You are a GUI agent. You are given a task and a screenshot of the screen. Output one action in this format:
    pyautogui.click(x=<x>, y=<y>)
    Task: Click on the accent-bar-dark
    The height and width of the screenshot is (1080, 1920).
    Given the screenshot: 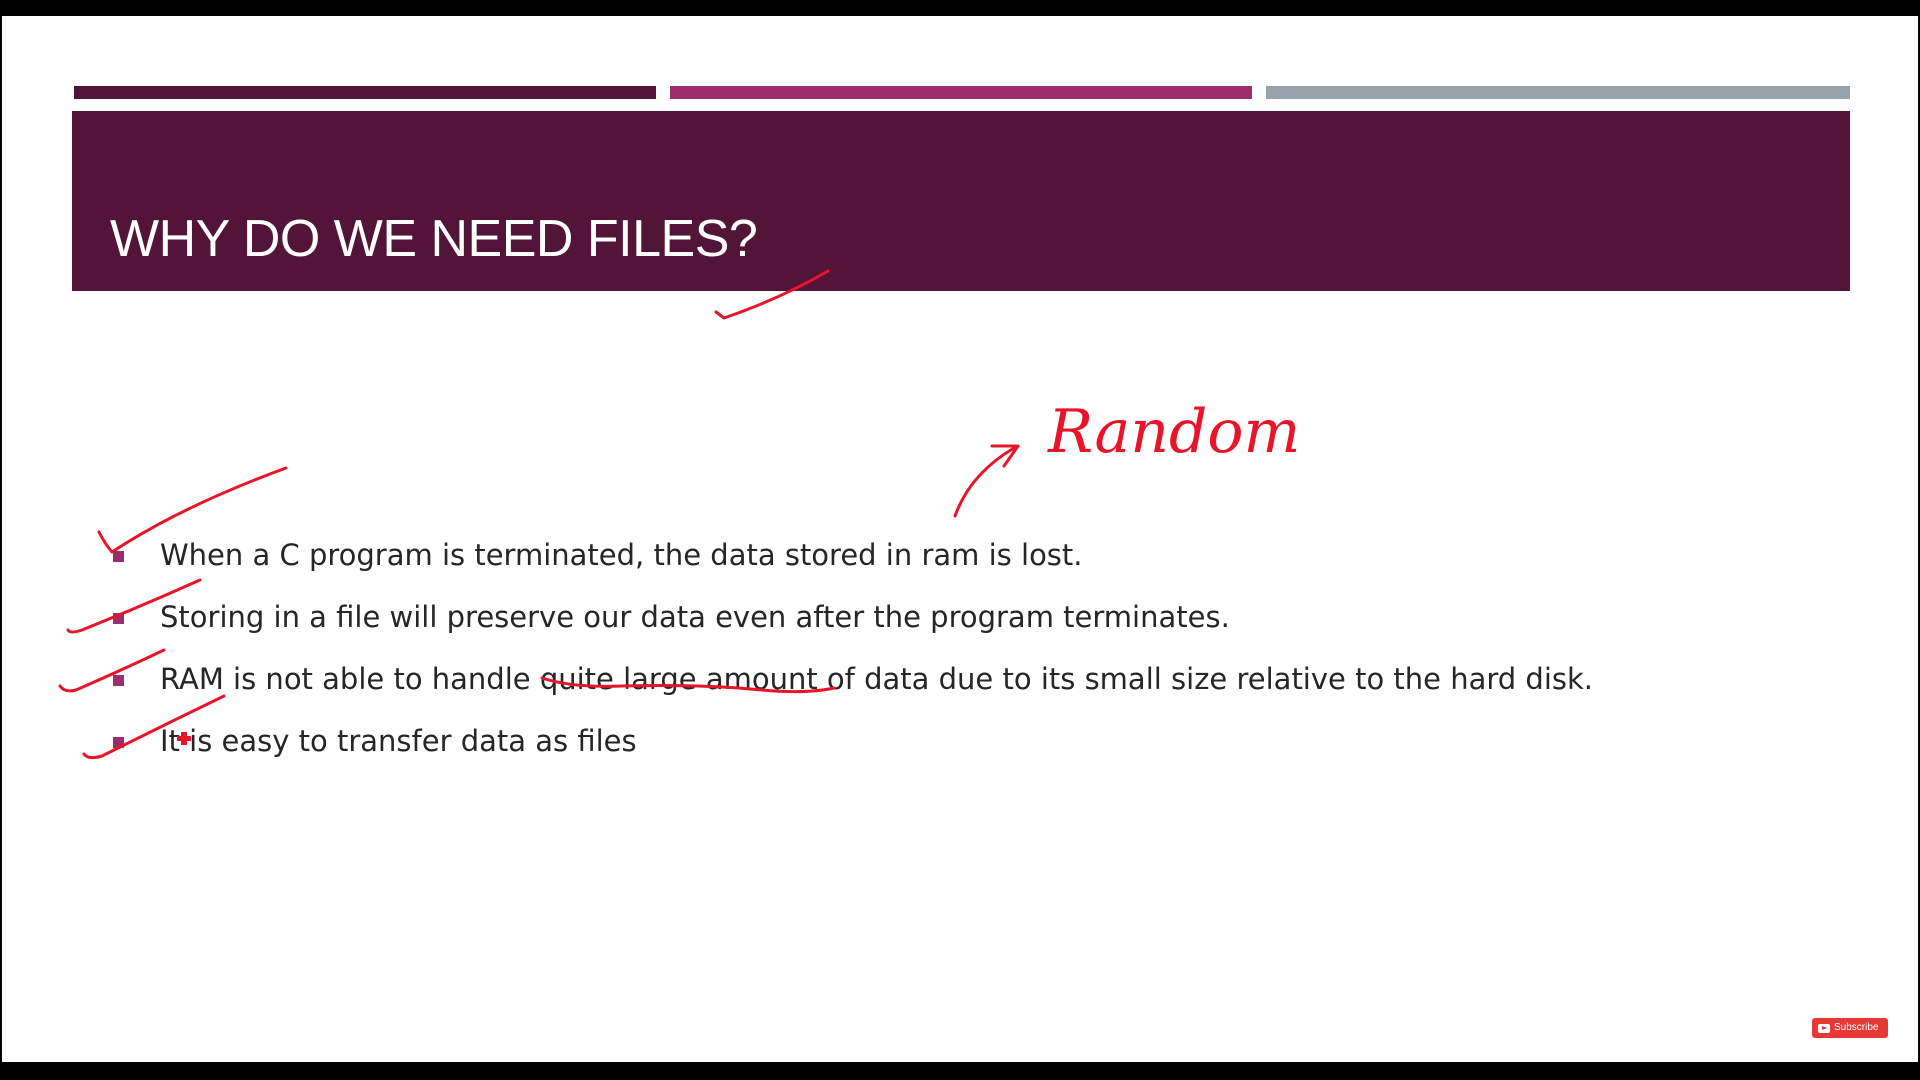 What is the action you would take?
    pyautogui.click(x=365, y=92)
    